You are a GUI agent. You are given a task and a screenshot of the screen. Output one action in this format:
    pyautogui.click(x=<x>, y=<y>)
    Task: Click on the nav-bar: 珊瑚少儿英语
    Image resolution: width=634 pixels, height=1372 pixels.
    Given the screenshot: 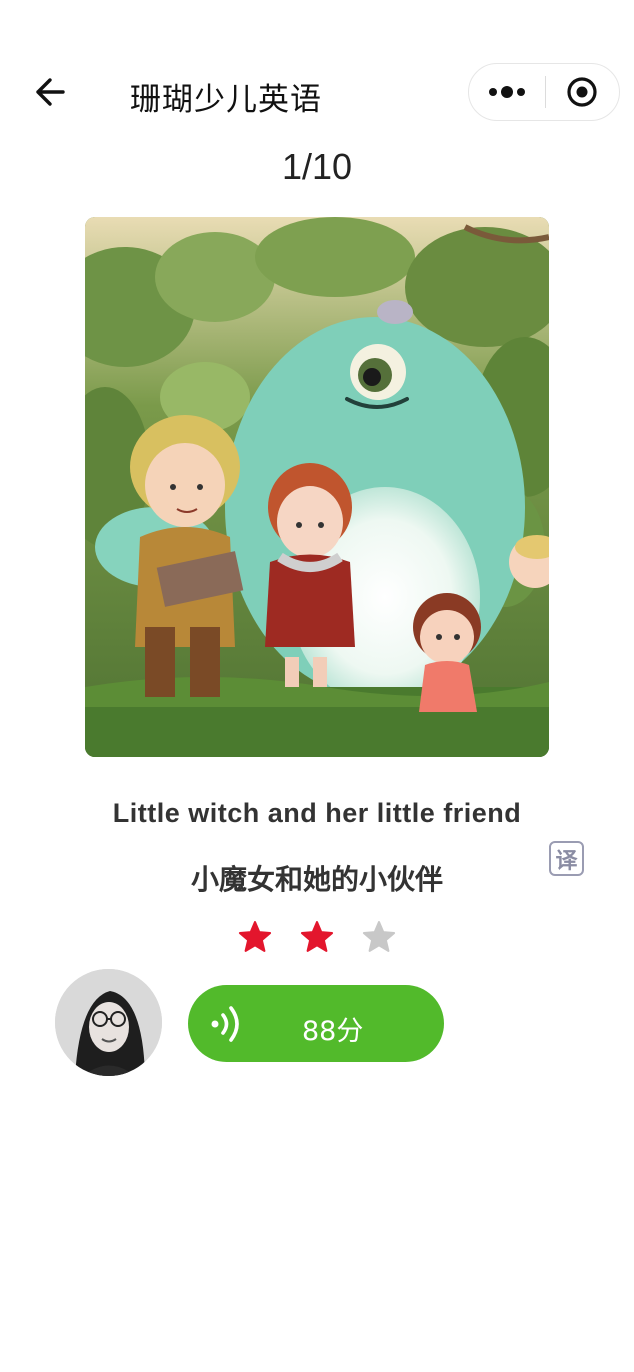 What is the action you would take?
    pyautogui.click(x=317, y=92)
    